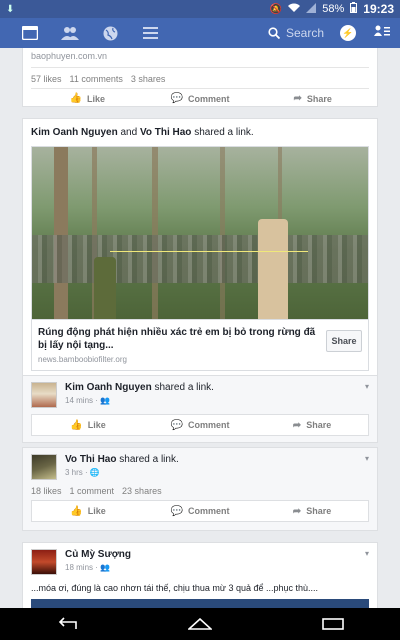  What do you see at coordinates (90, 459) in the screenshot?
I see `actor-name: Vo Thi Hao` at bounding box center [90, 459].